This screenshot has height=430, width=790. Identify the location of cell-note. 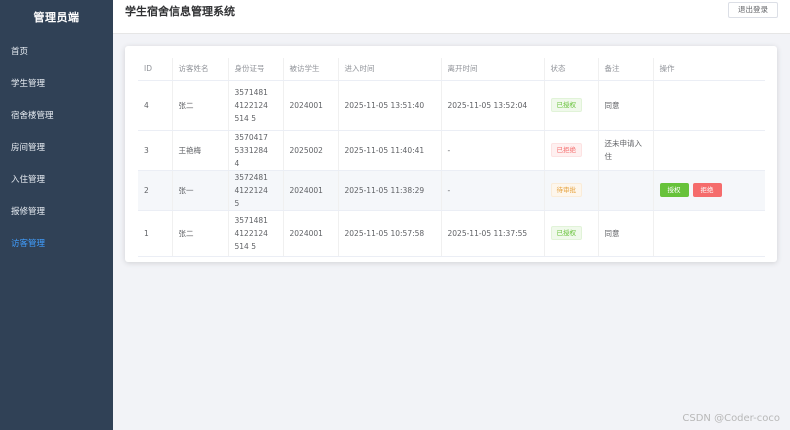
(626, 190).